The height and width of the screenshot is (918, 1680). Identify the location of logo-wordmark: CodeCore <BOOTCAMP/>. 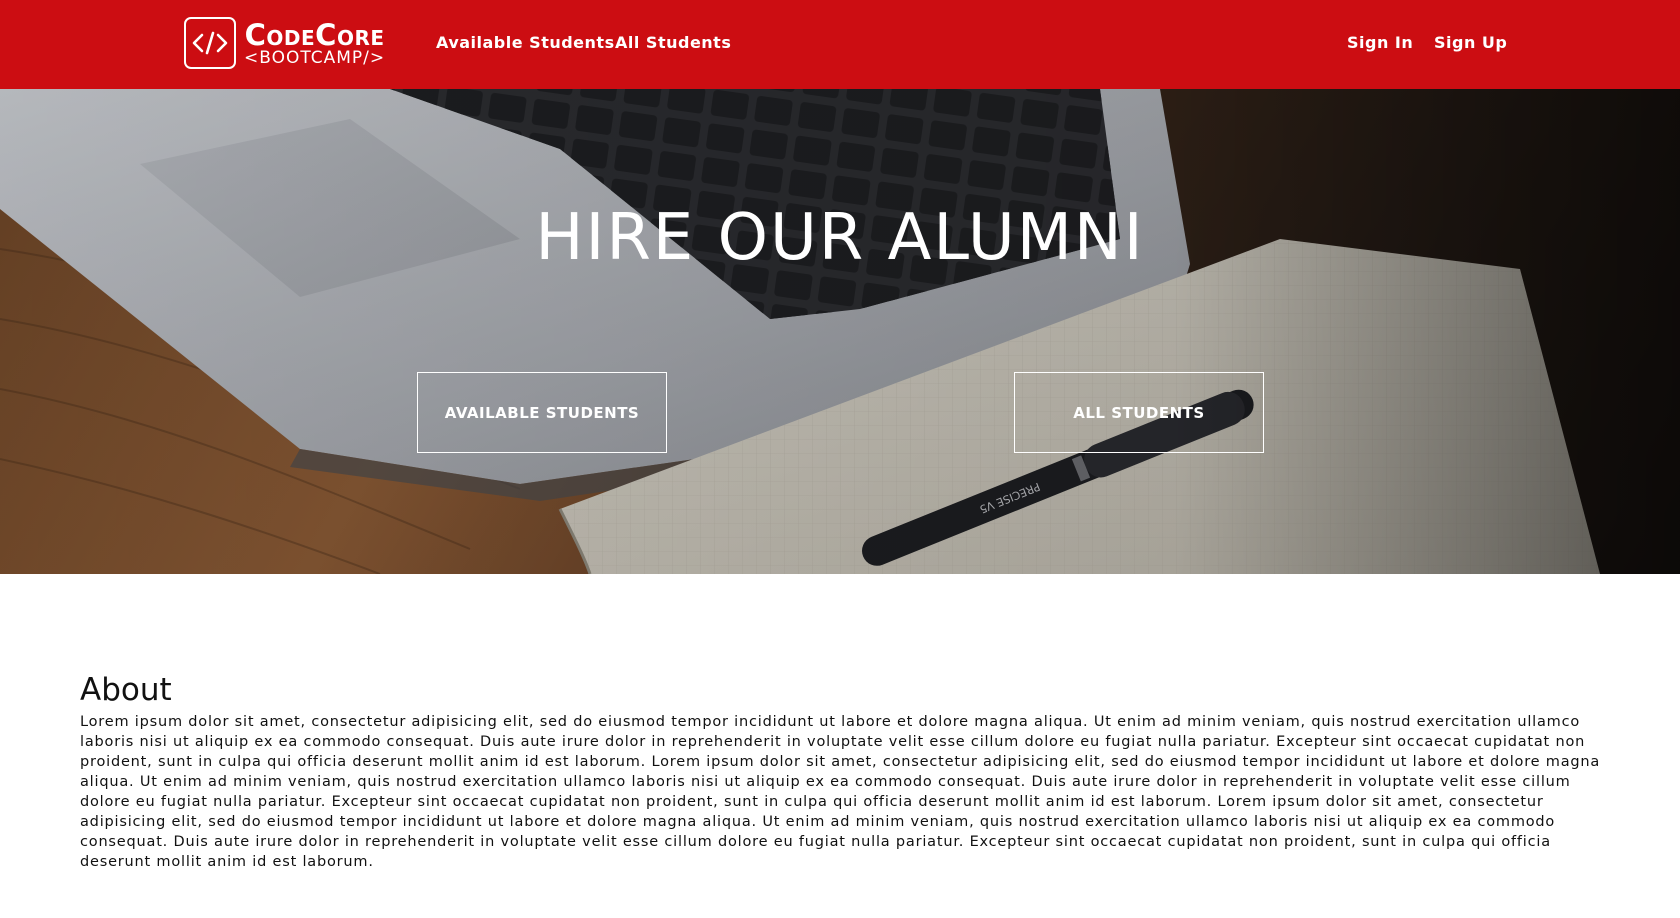
(314, 43).